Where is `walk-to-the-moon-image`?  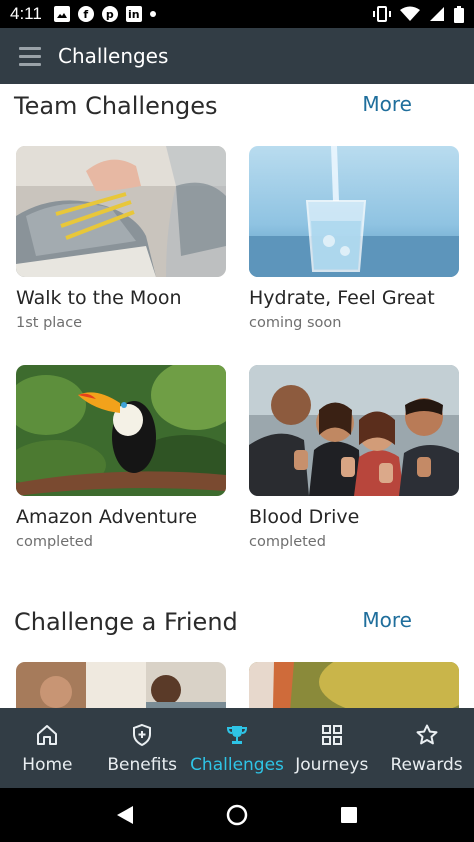
walk-to-the-moon-image is located at coordinates (121, 211).